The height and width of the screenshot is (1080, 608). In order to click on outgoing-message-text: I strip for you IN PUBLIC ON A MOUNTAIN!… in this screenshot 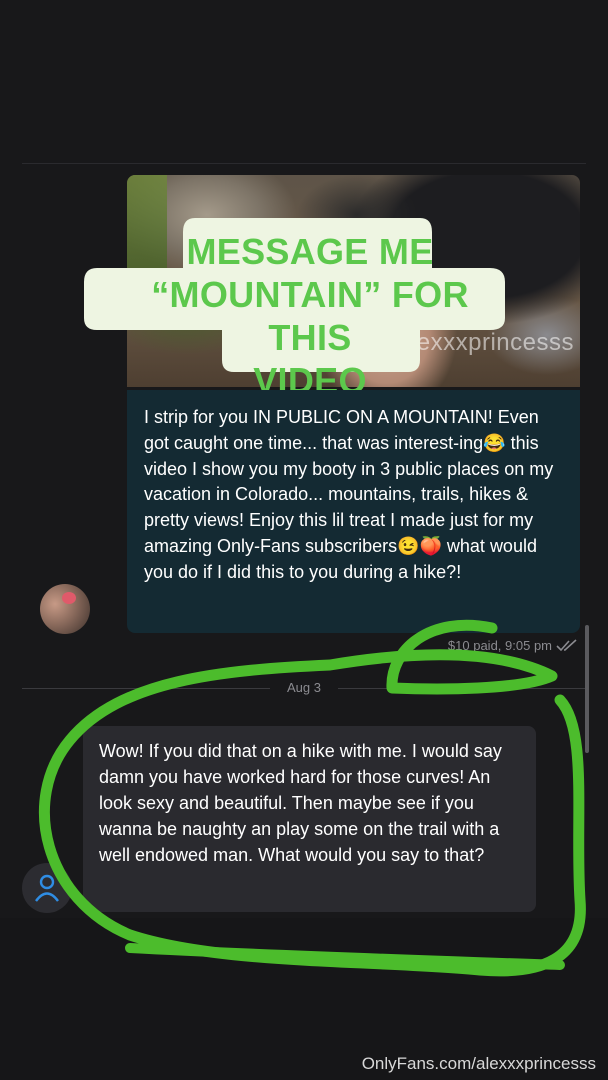, I will do `click(349, 494)`.